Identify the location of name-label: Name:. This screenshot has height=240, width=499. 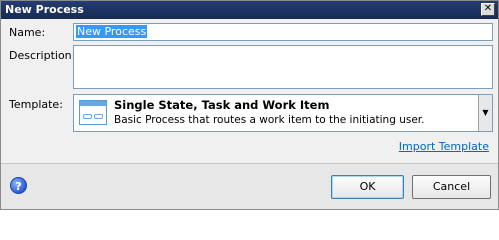
(27, 32).